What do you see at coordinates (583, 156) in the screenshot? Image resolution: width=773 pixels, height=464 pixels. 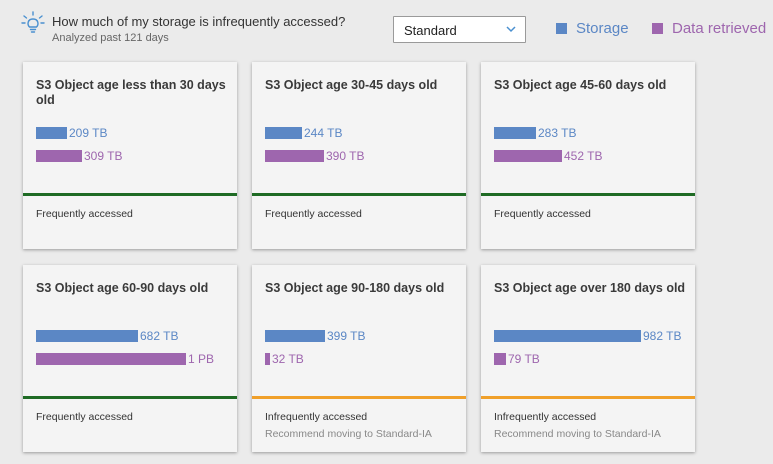 I see `retrieved-value: 452 TB` at bounding box center [583, 156].